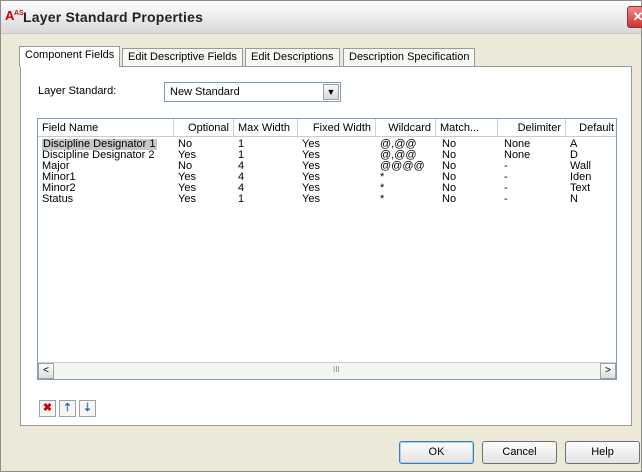  I want to click on close-icon: ✕, so click(637, 16).